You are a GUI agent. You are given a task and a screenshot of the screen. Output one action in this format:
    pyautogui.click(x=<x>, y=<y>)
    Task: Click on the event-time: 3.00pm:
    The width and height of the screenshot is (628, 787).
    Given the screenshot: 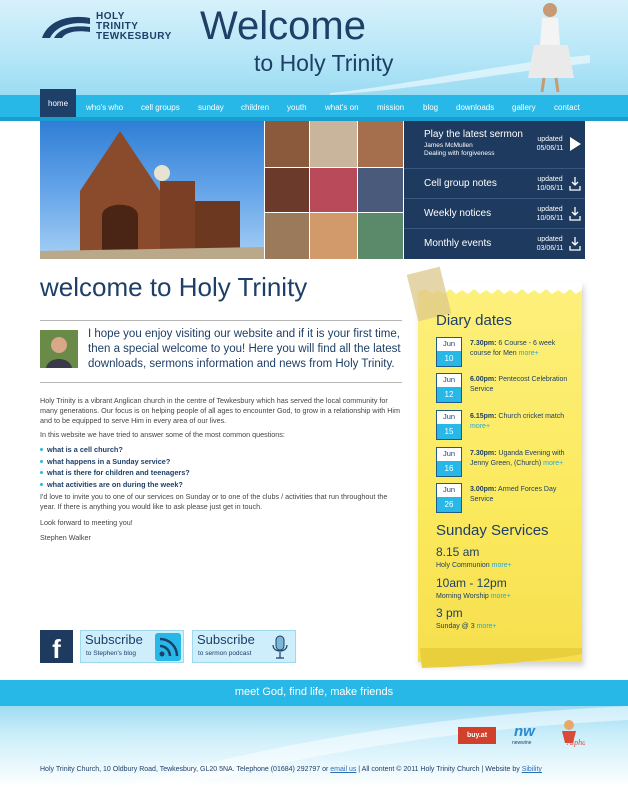 What is the action you would take?
    pyautogui.click(x=483, y=489)
    